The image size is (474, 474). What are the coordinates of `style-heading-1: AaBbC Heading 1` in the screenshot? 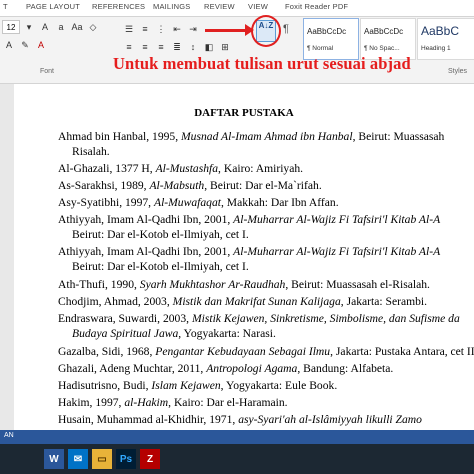 It's located at (445, 39).